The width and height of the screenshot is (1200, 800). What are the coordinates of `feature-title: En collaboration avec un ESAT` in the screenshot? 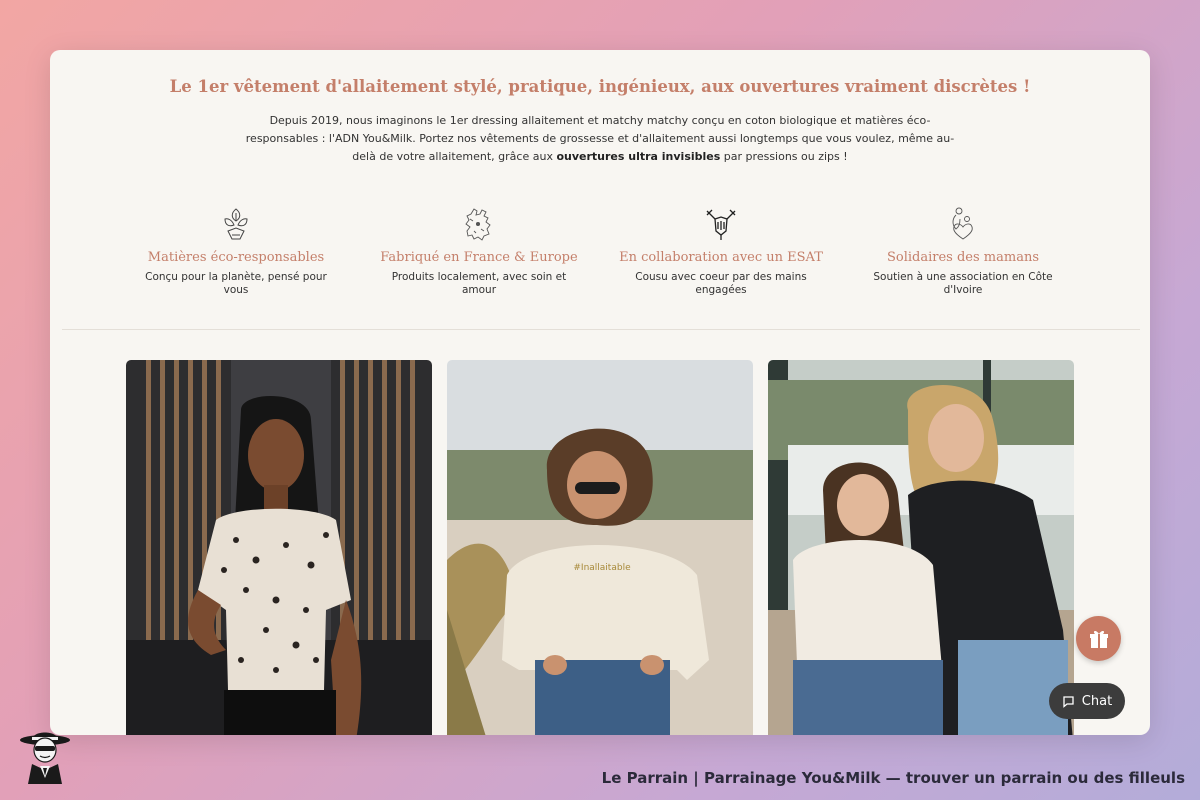 It's located at (721, 257).